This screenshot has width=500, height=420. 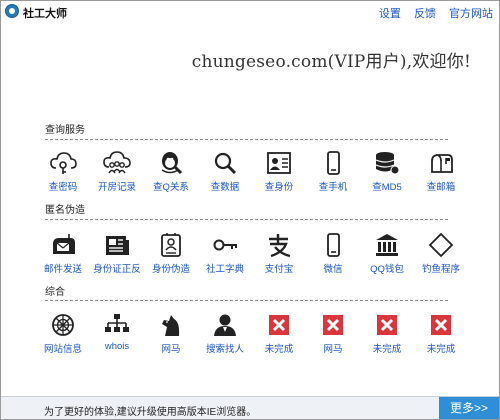 I want to click on diamond-icon, so click(x=441, y=245).